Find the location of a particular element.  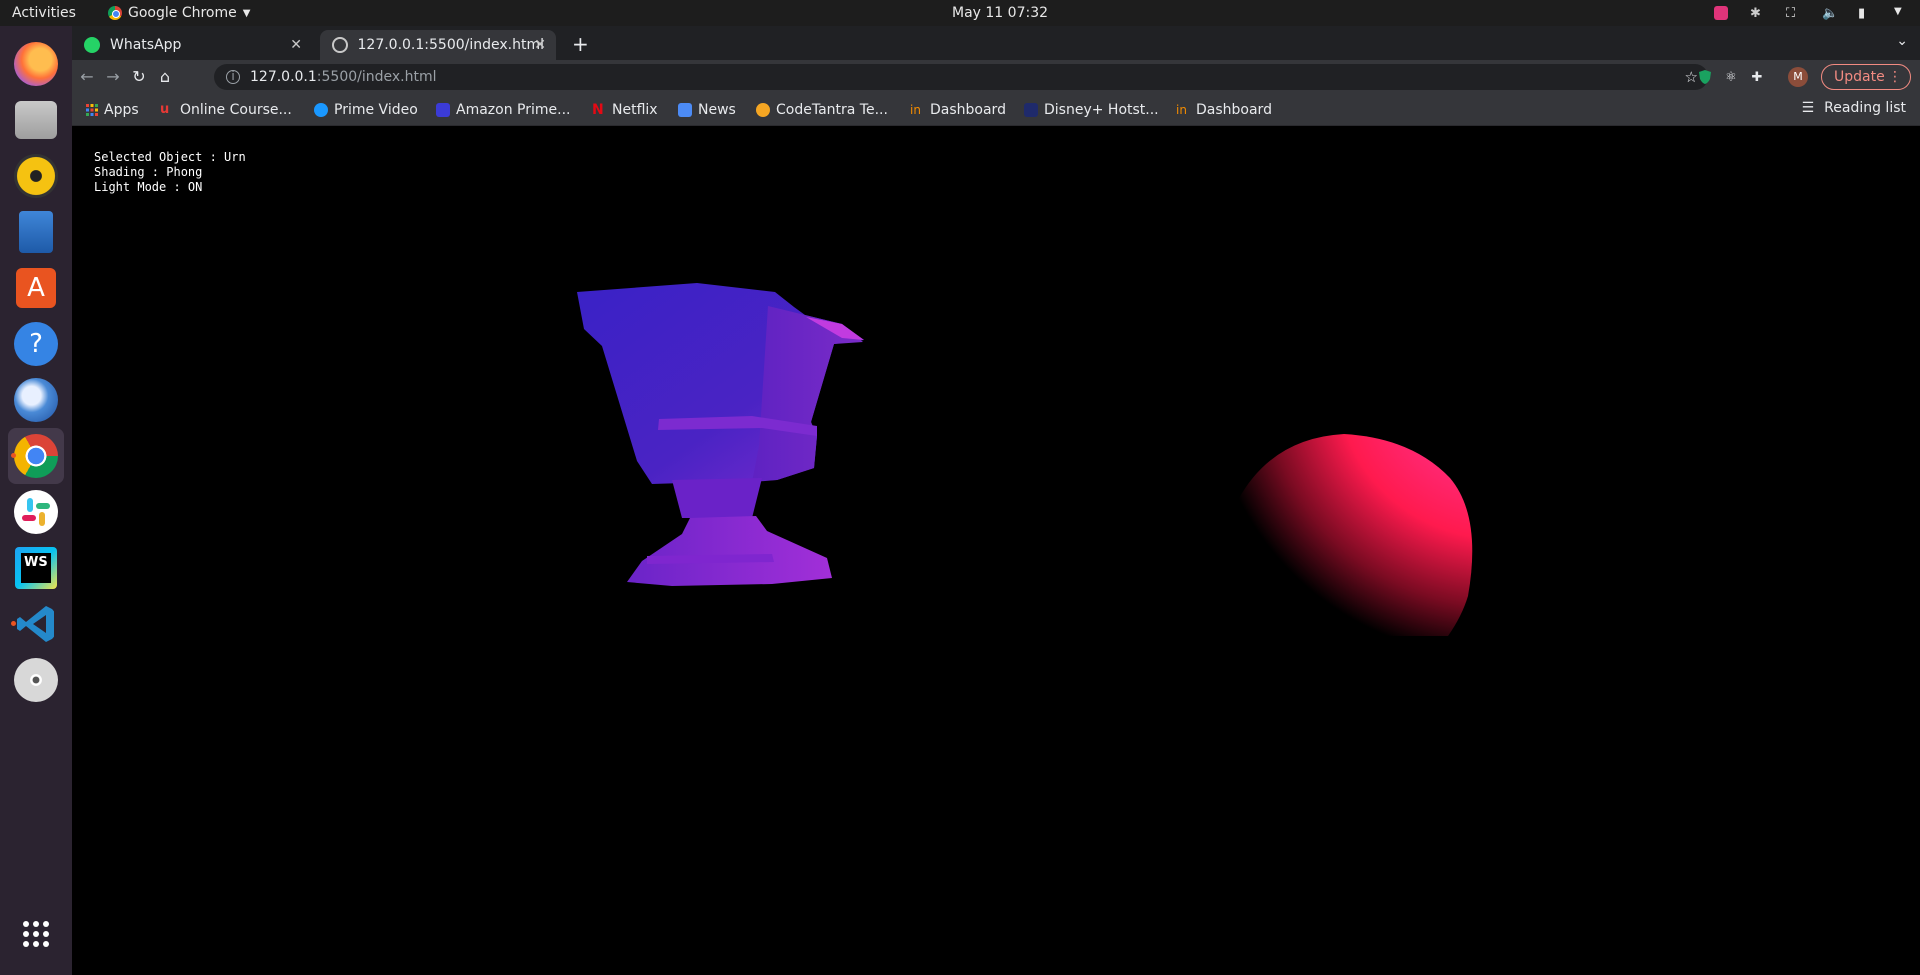

activities-button: Activities is located at coordinates (44, 13).